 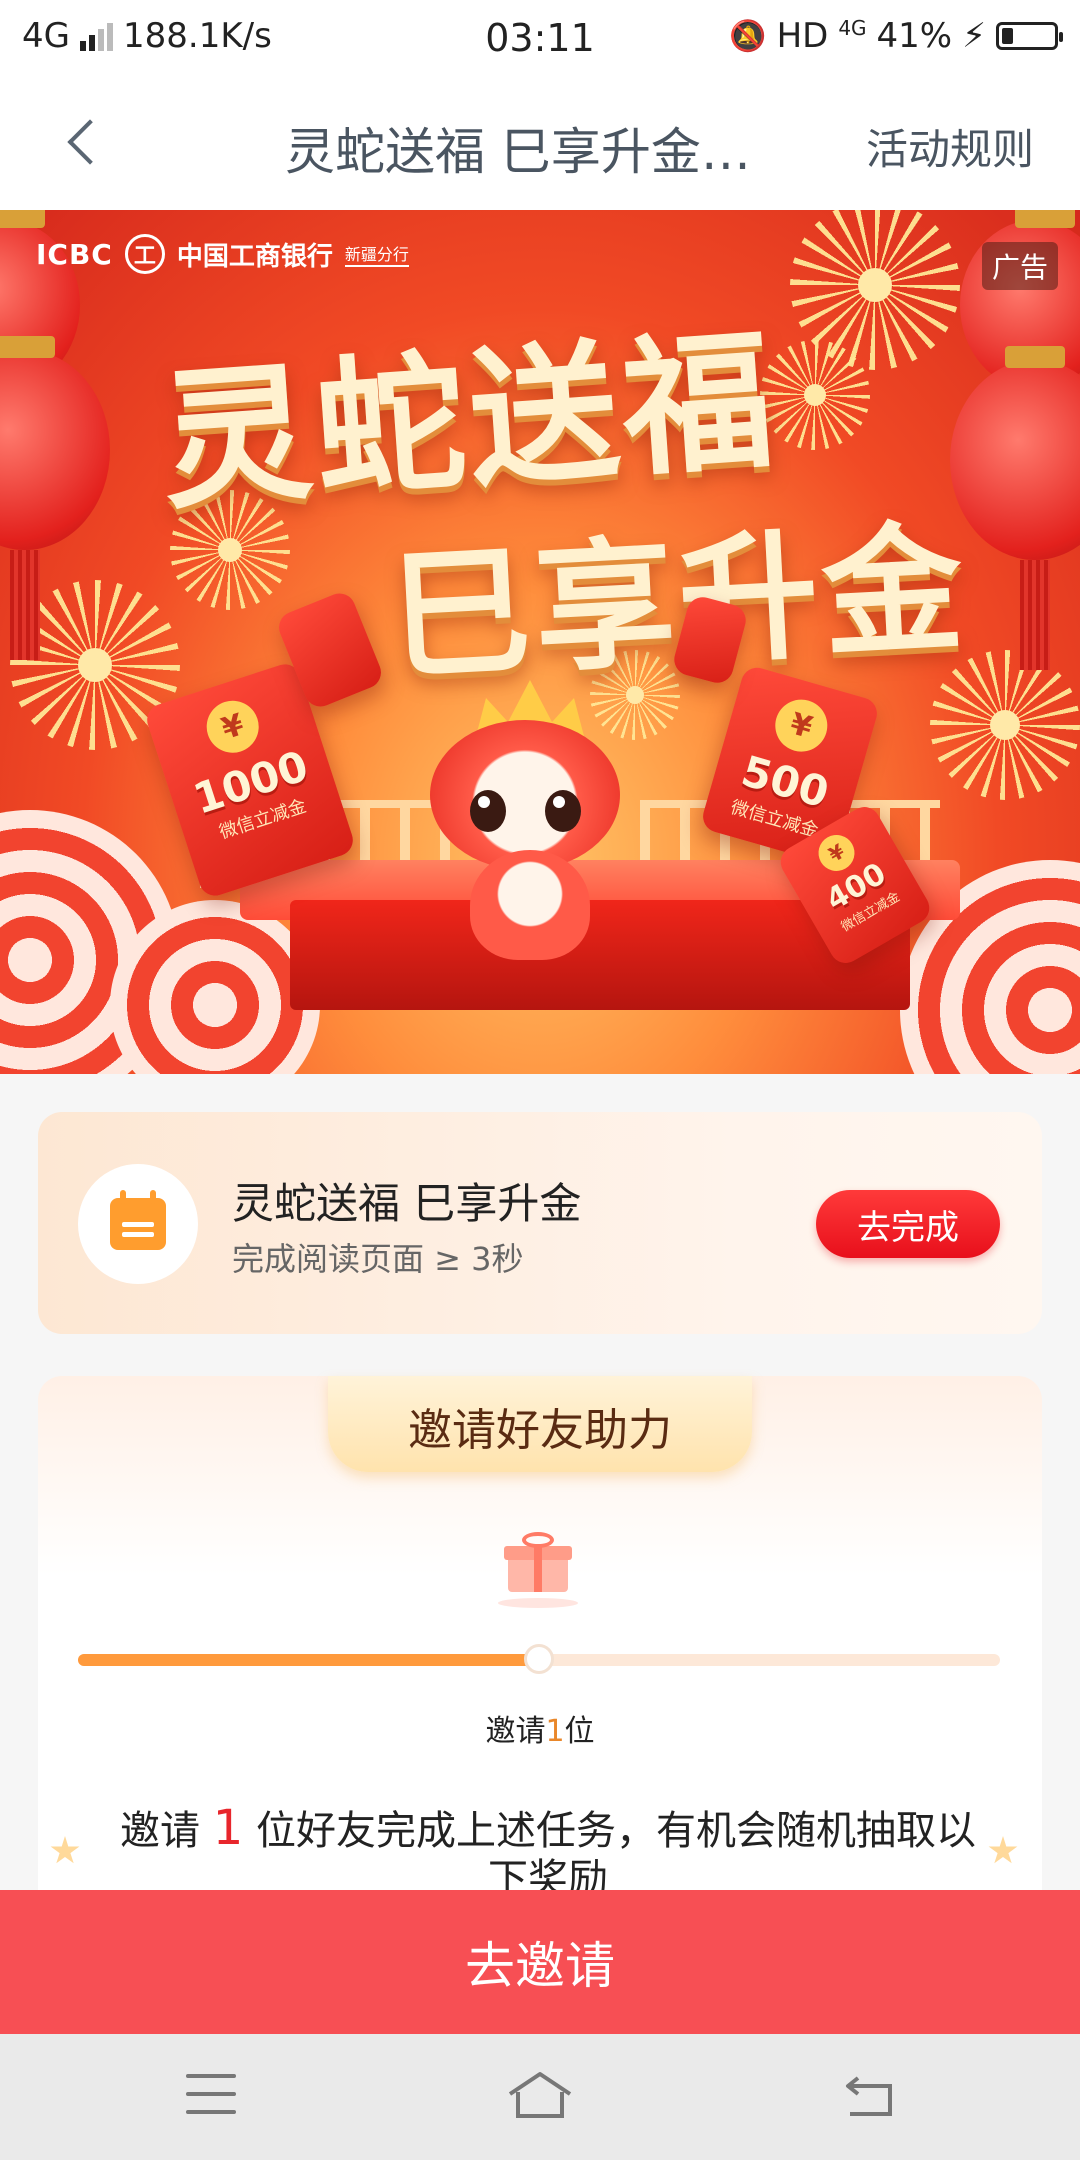 I want to click on snake-mascot, so click(x=535, y=805).